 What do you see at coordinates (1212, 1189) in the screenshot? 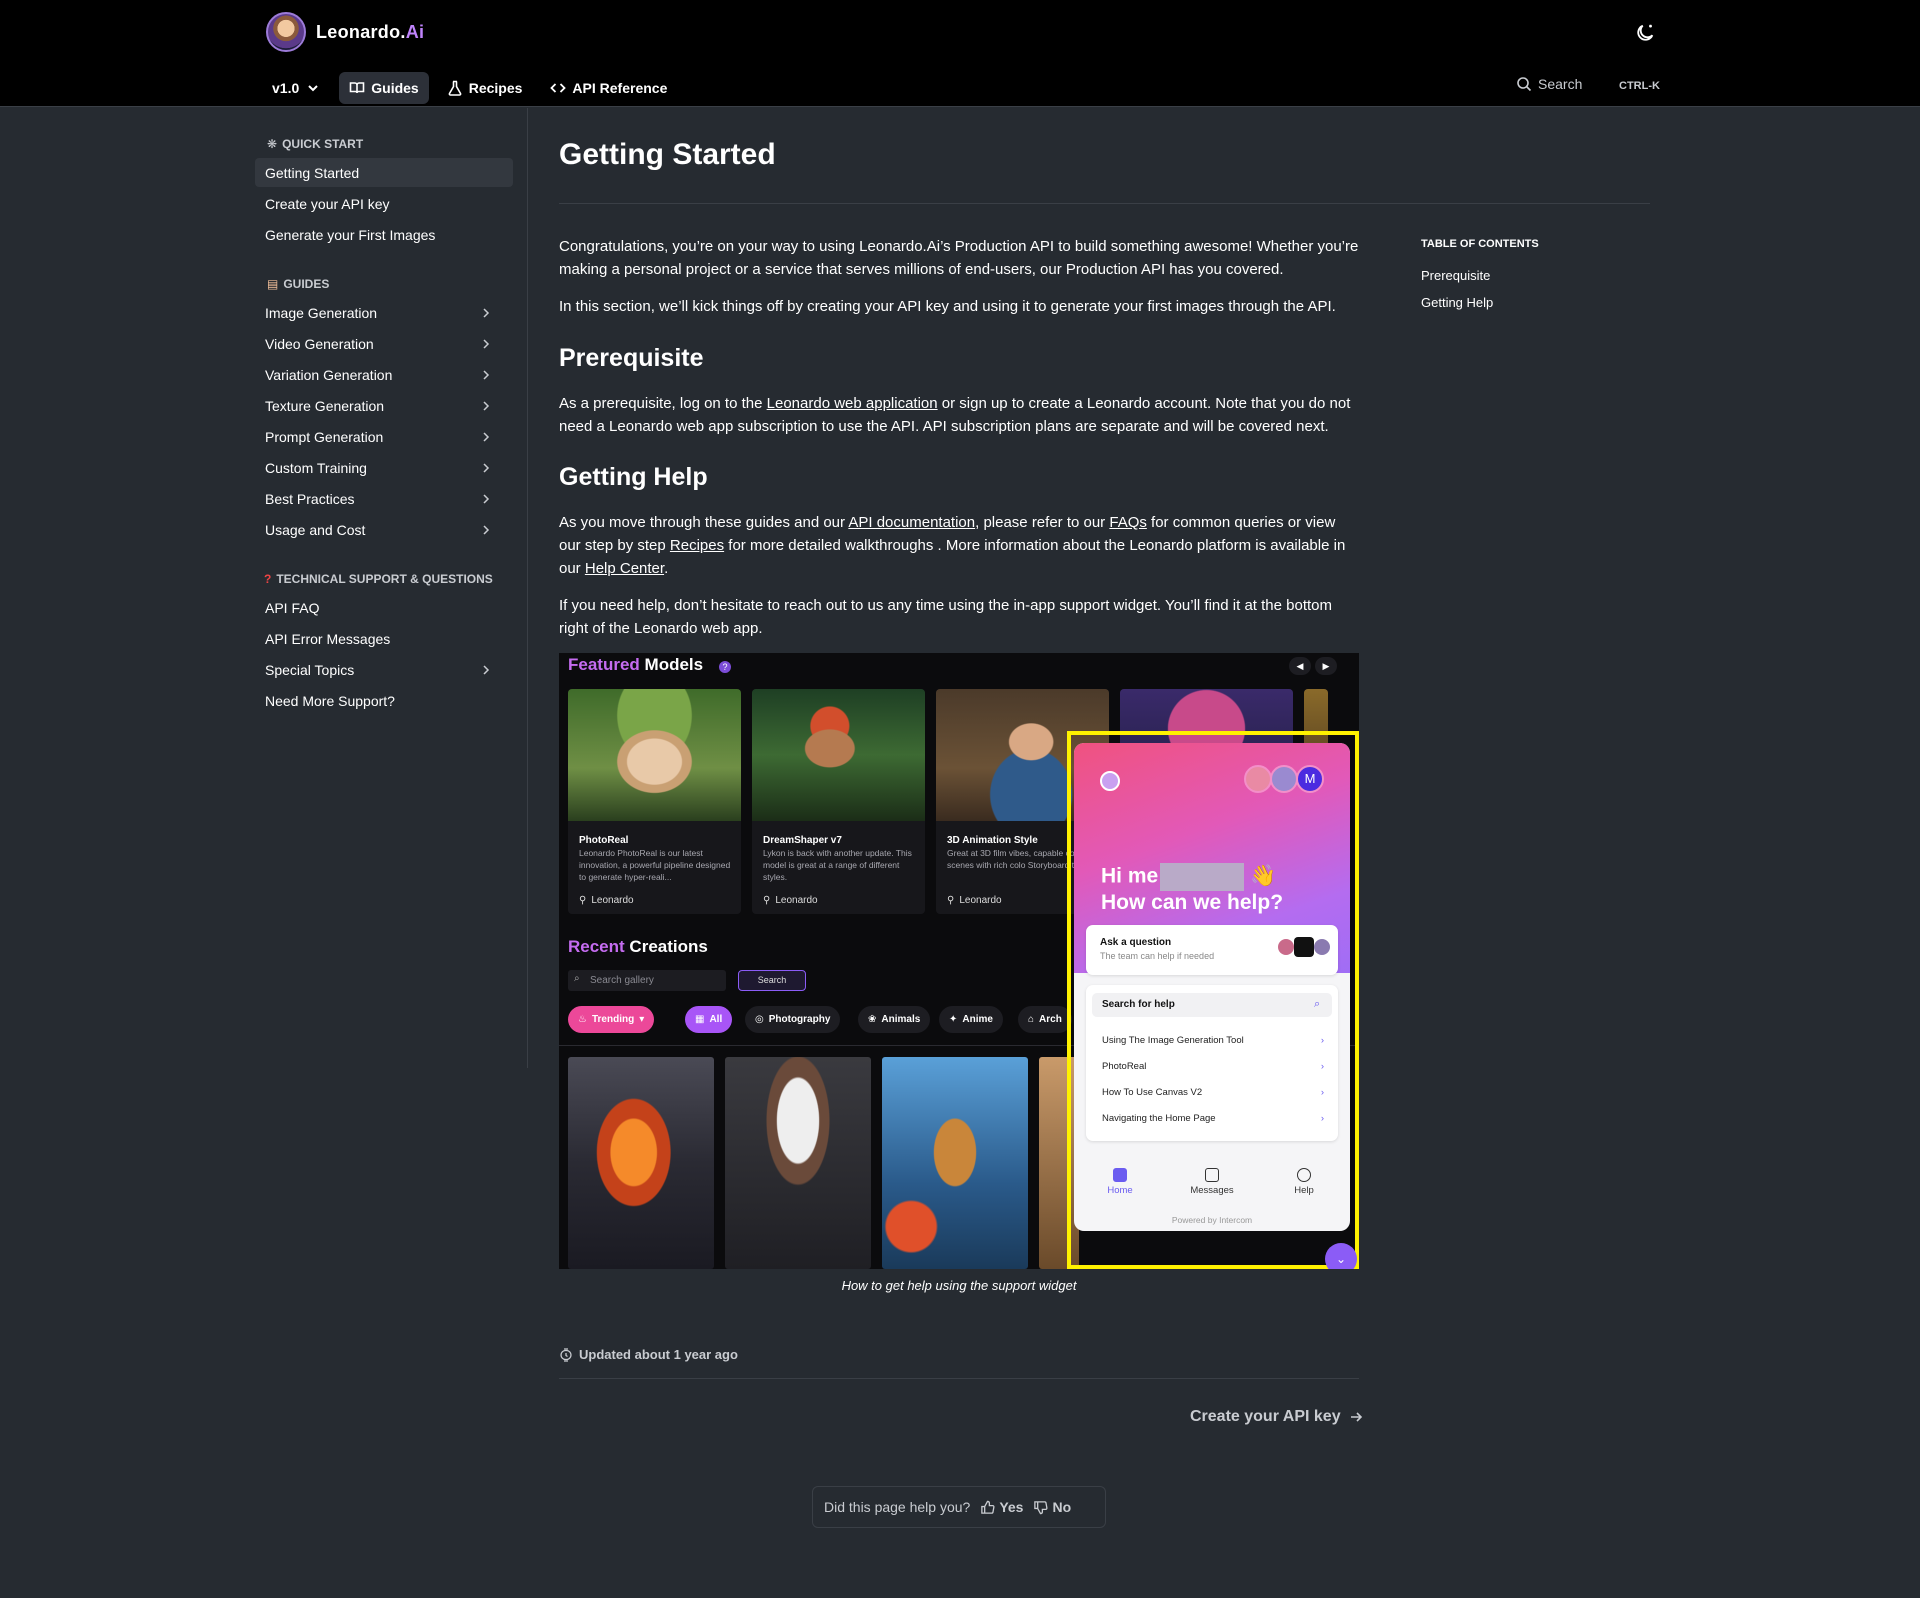
I see `widget-tab-messages: Messages` at bounding box center [1212, 1189].